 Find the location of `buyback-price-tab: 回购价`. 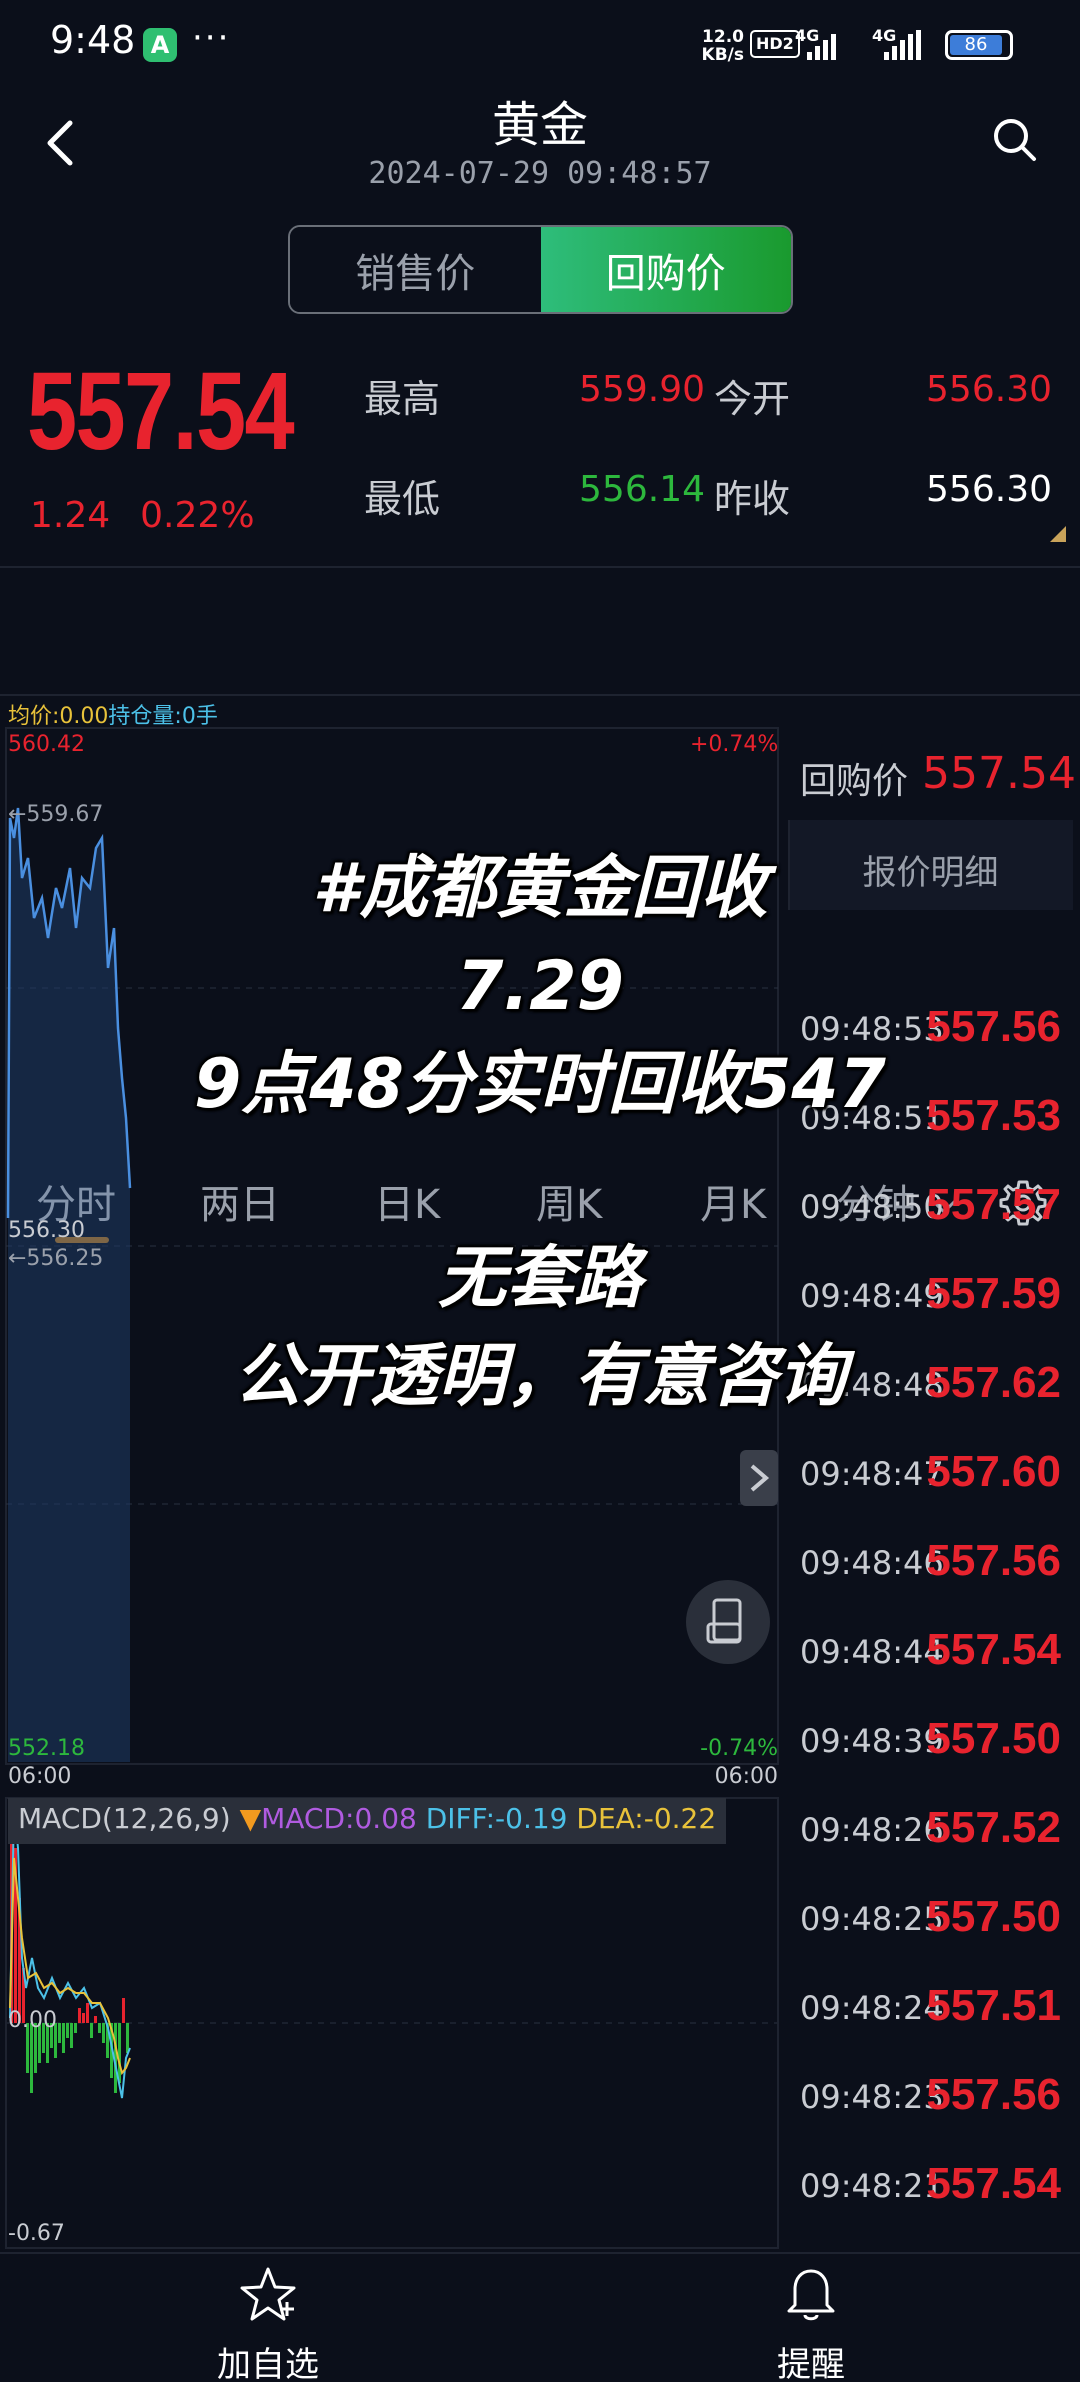

buyback-price-tab: 回购价 is located at coordinates (665, 269).